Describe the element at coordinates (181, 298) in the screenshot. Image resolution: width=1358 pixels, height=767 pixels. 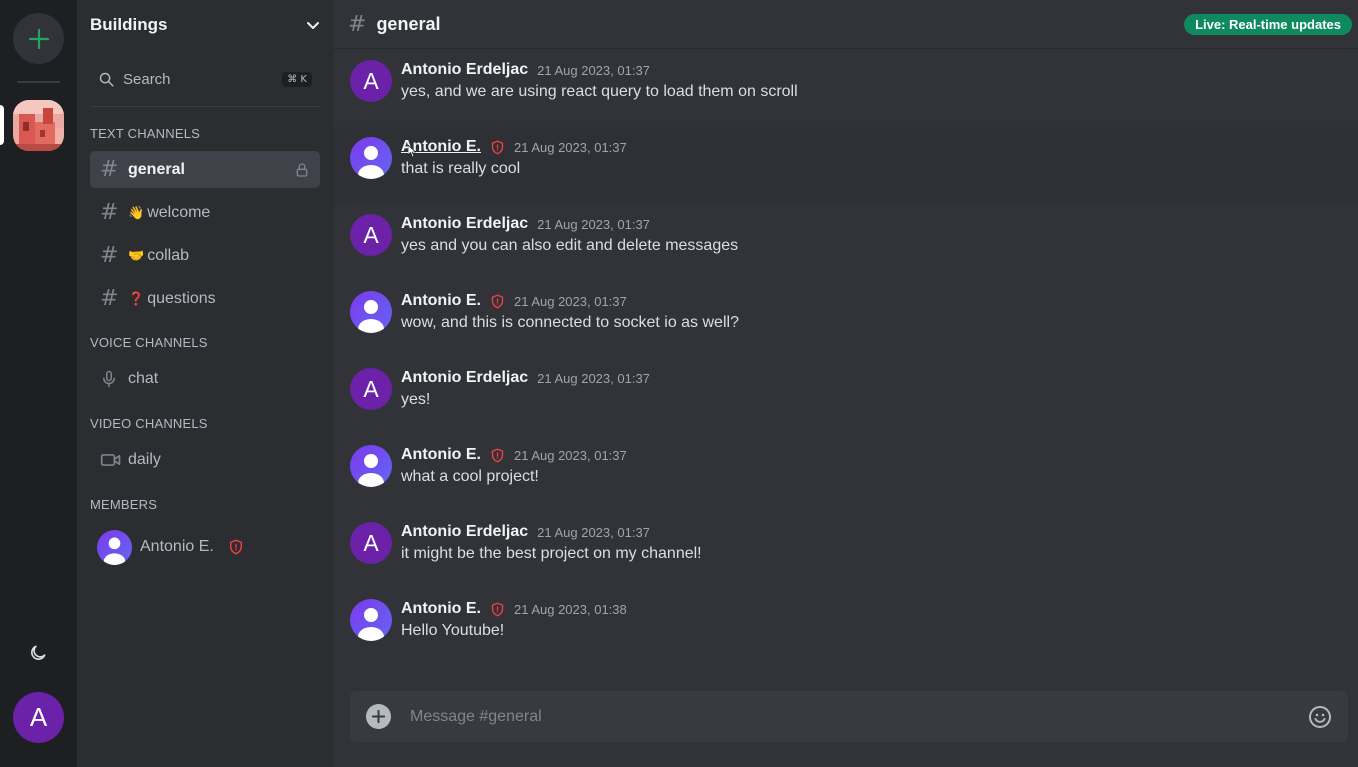
I see `channel-name: questions` at that location.